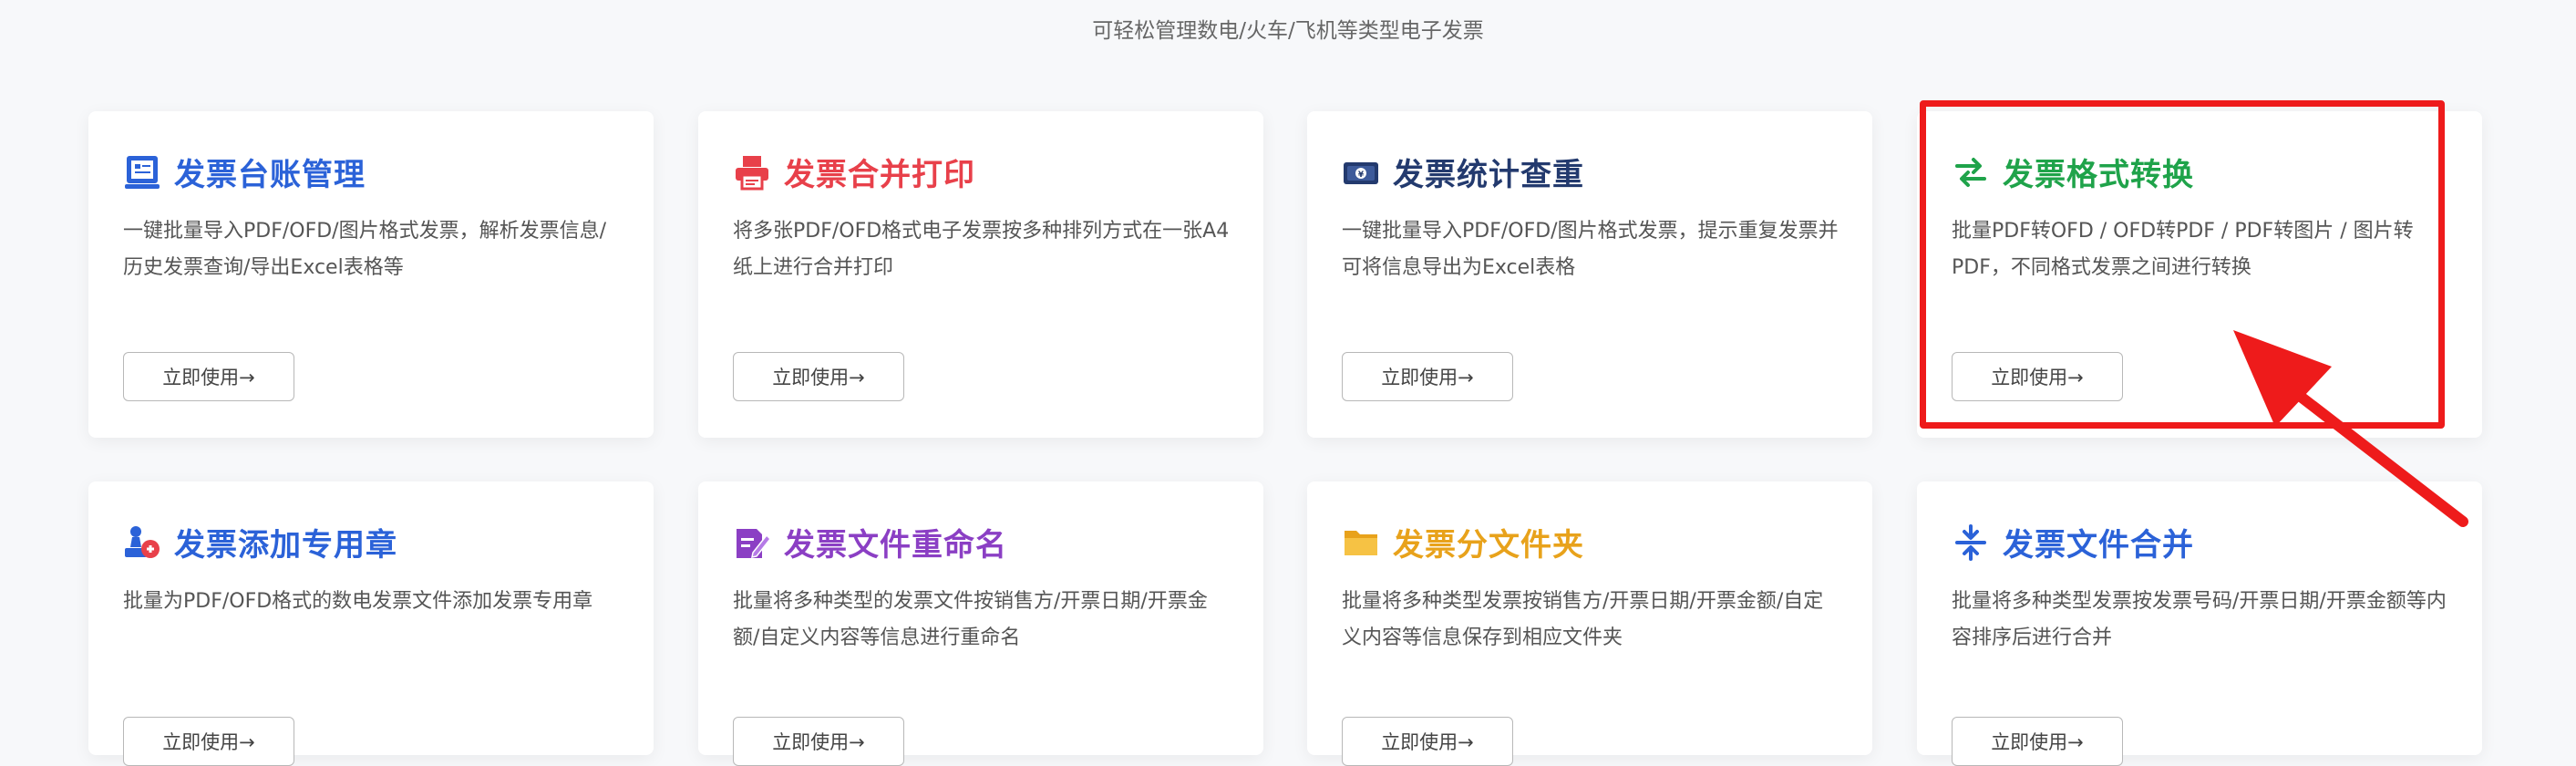  Describe the element at coordinates (1971, 542) in the screenshot. I see `merge-icon` at that location.